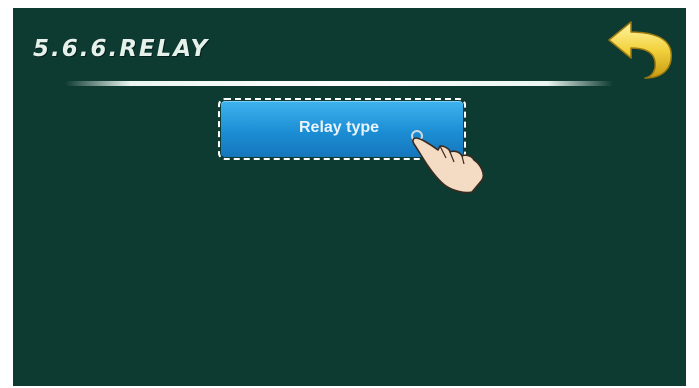 This screenshot has height=388, width=699. I want to click on relay-type-label: Relay type, so click(339, 127).